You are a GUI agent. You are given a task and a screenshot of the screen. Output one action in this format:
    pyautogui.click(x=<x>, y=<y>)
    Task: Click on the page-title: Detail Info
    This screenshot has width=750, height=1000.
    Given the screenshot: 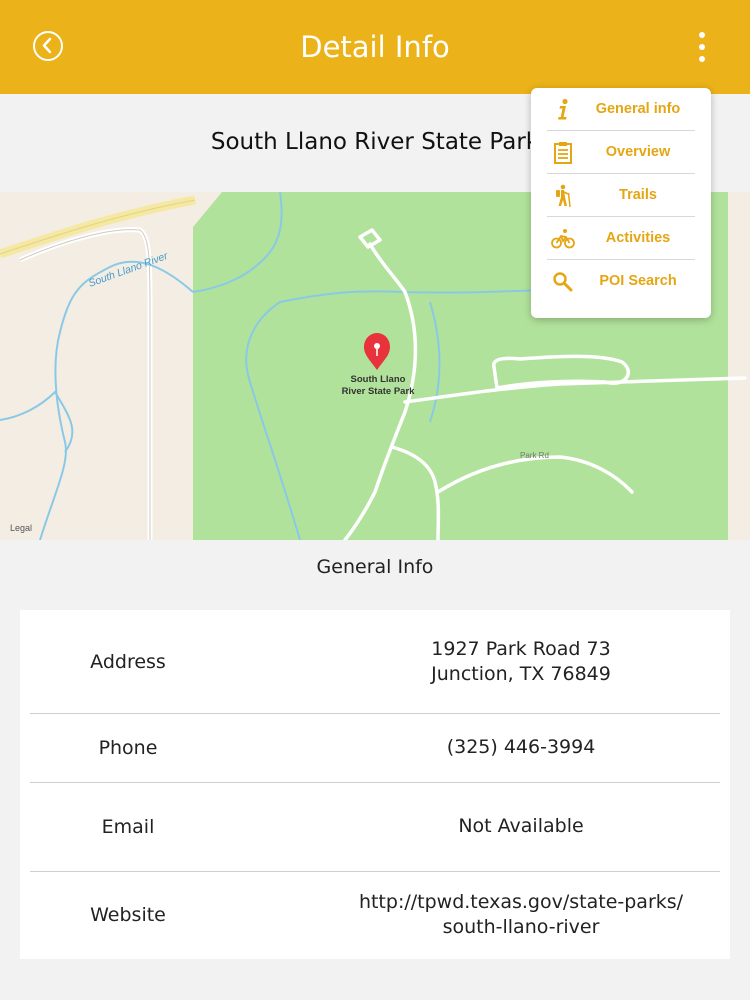 What is the action you would take?
    pyautogui.click(x=375, y=47)
    